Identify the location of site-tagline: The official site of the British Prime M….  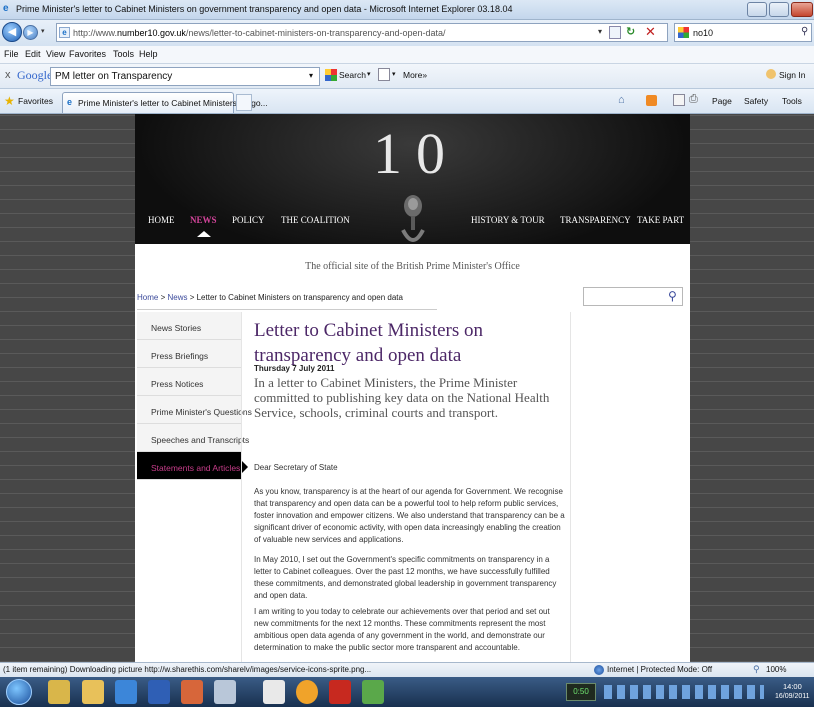
(412, 266).